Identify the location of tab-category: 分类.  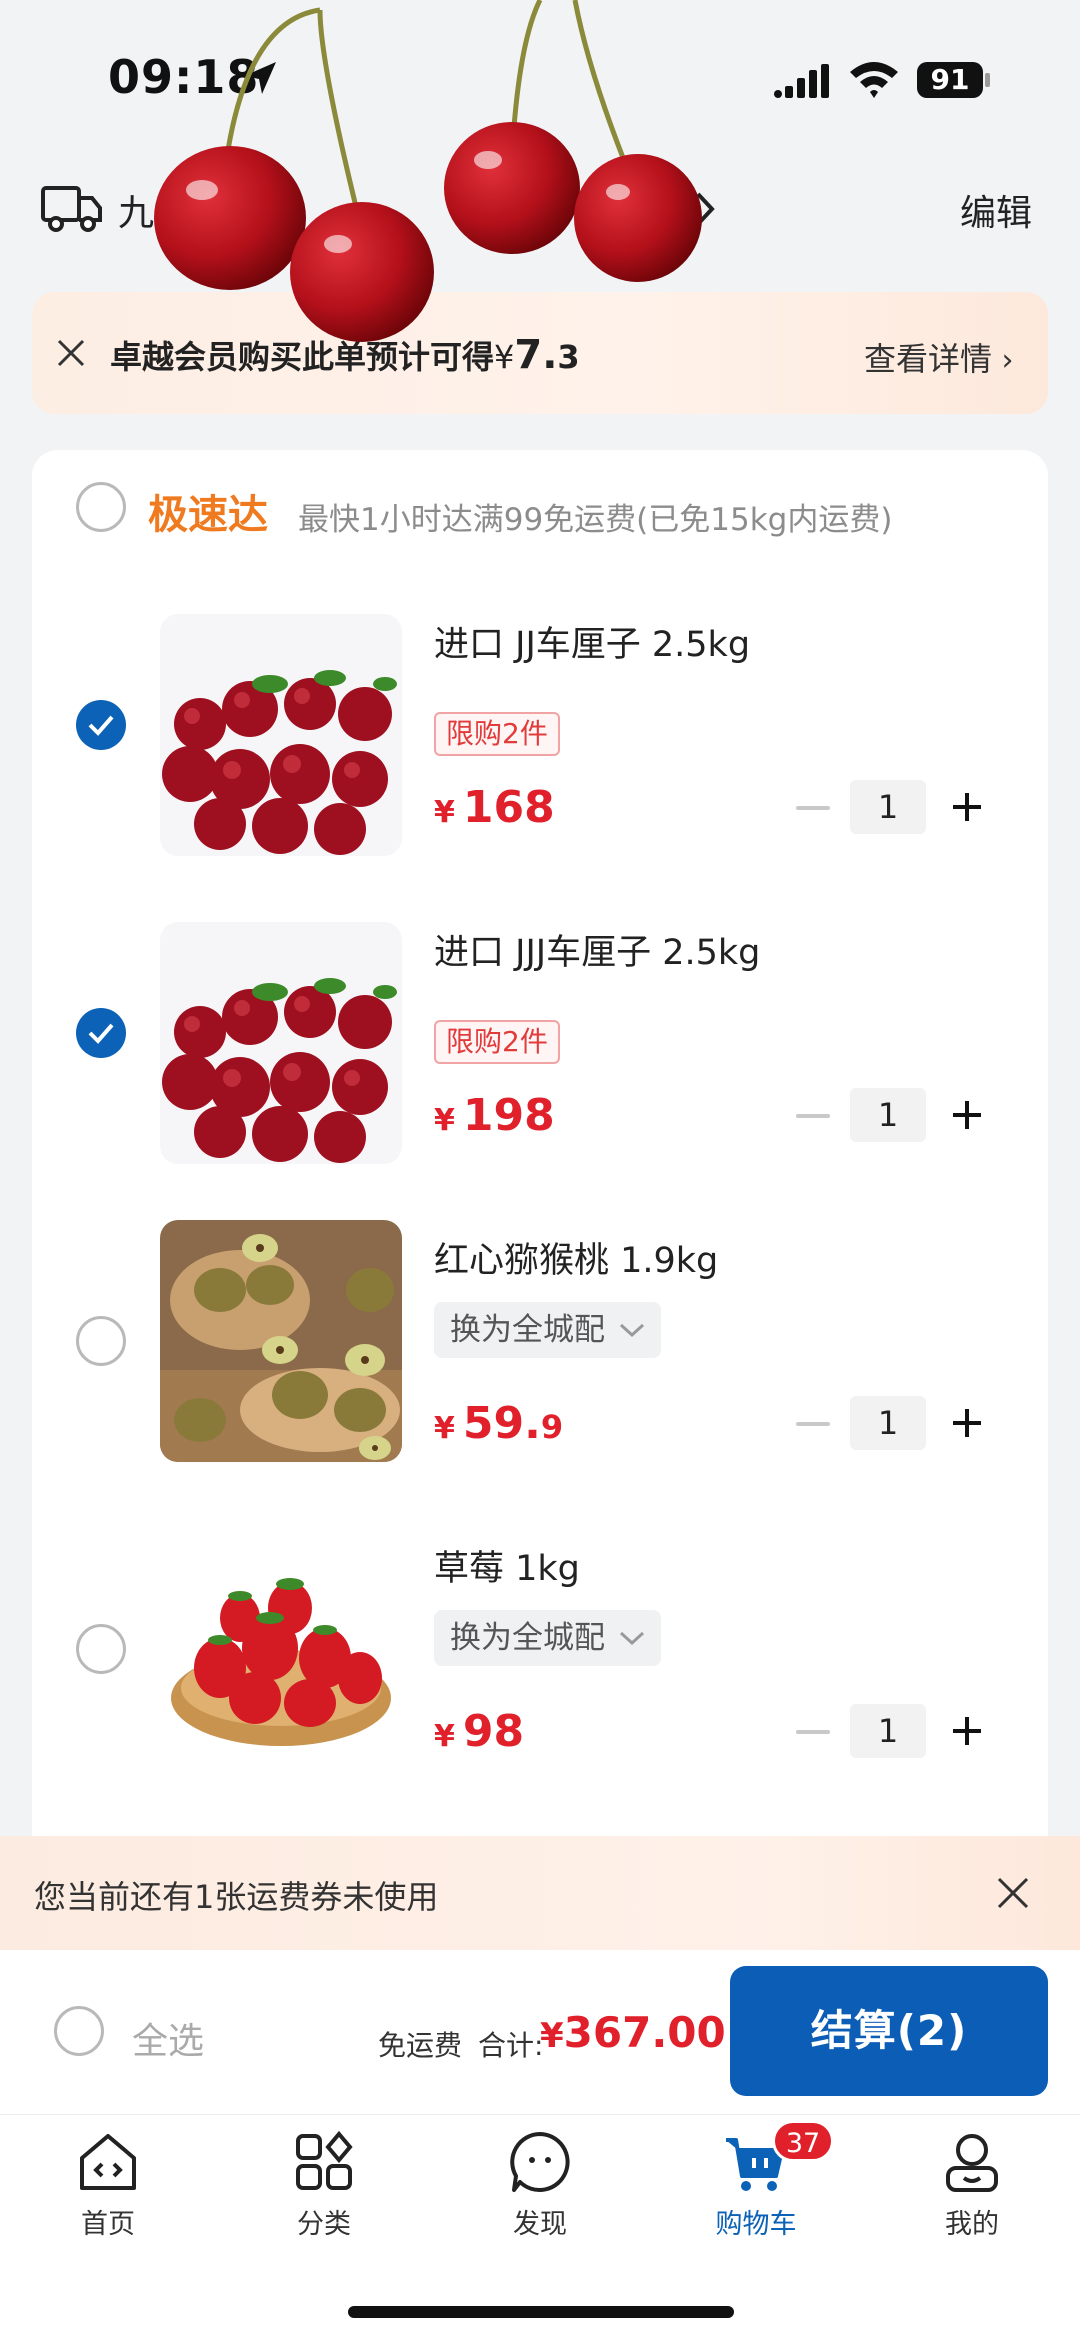
(324, 2185).